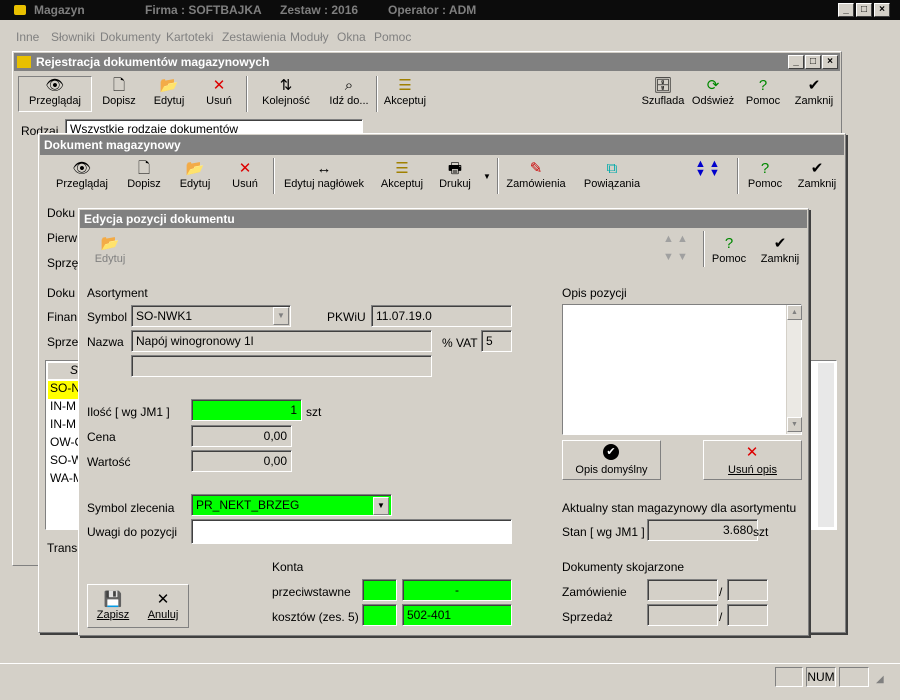 The image size is (900, 700). I want to click on symbol-label: Symbol, so click(107, 317).